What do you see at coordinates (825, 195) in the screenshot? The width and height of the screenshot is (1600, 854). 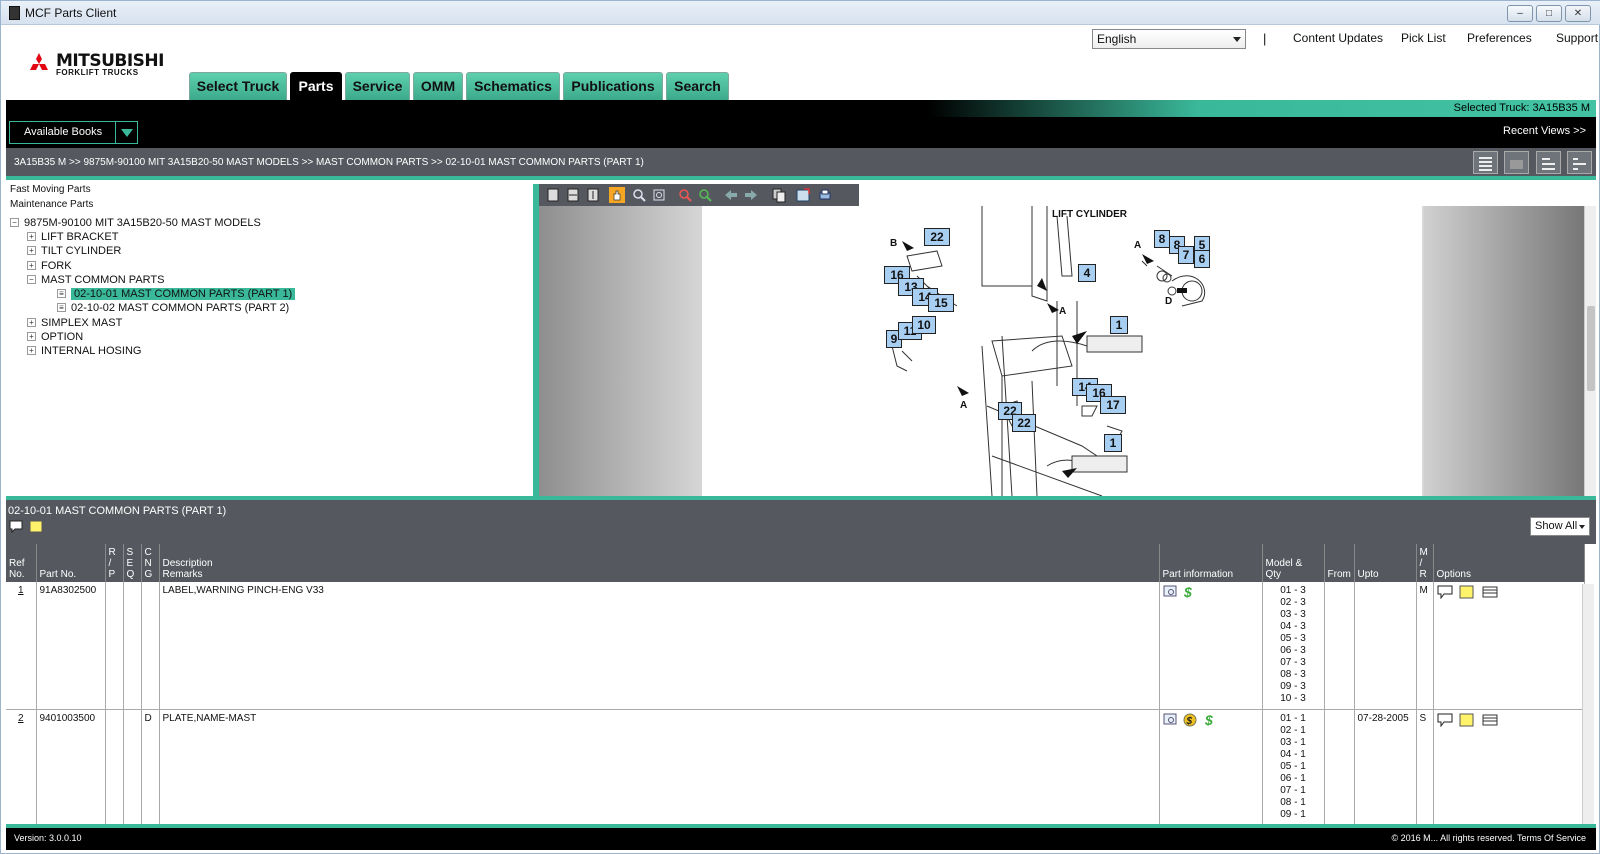 I see `print-diagram-icon` at bounding box center [825, 195].